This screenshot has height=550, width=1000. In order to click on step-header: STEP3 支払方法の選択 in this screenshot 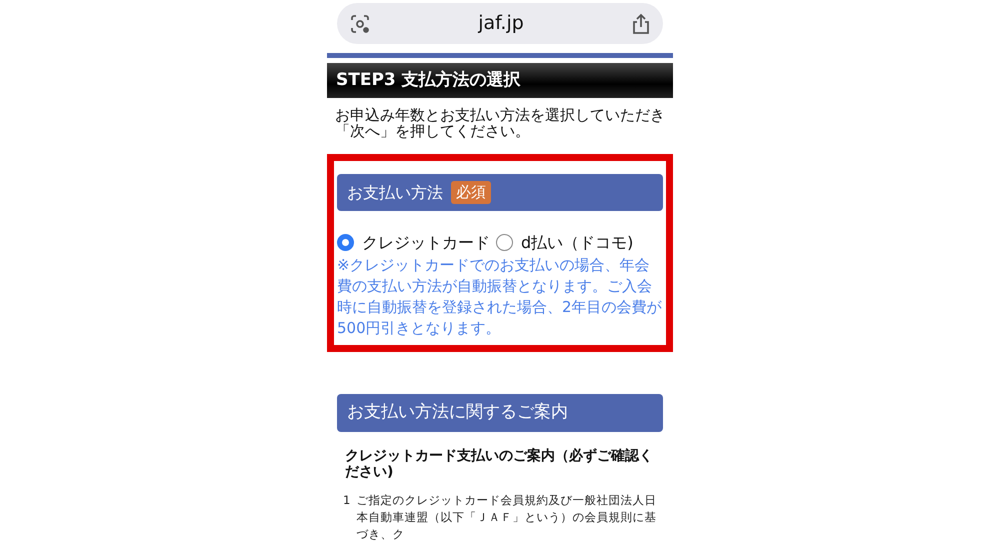, I will do `click(500, 80)`.